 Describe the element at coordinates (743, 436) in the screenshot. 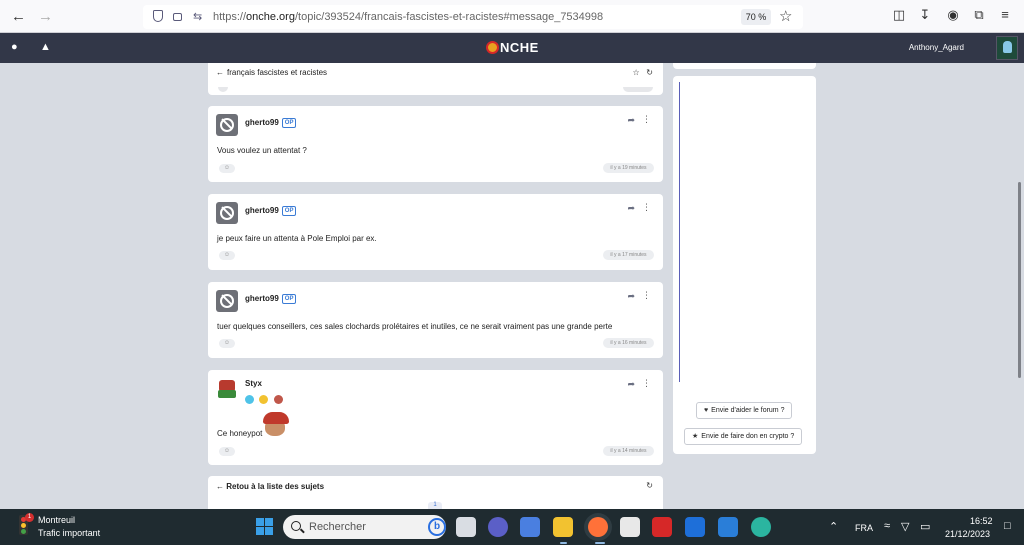

I see `donate-crypto-button: ★ Envie de faire don en crypto ?` at that location.